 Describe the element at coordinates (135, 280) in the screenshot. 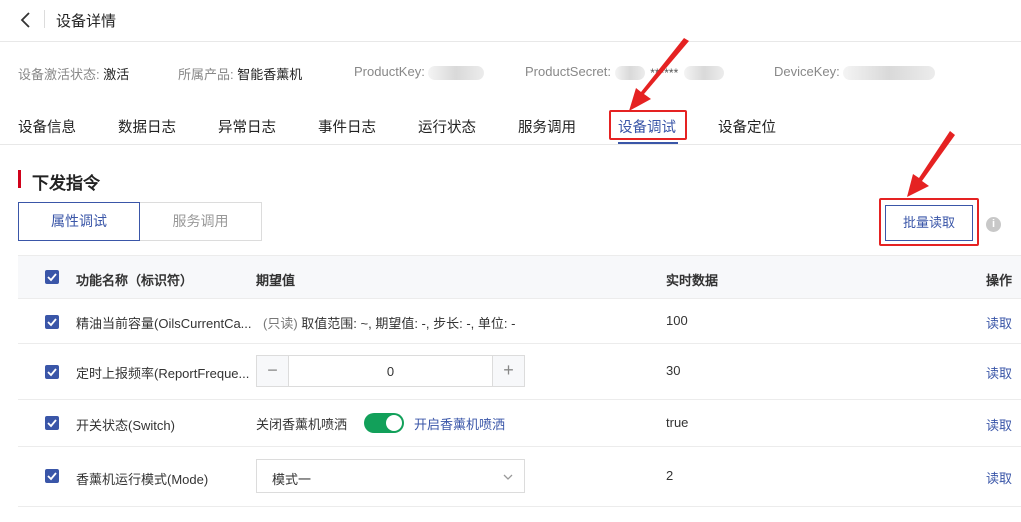

I see `header-name: 功能名称（标识符）` at that location.